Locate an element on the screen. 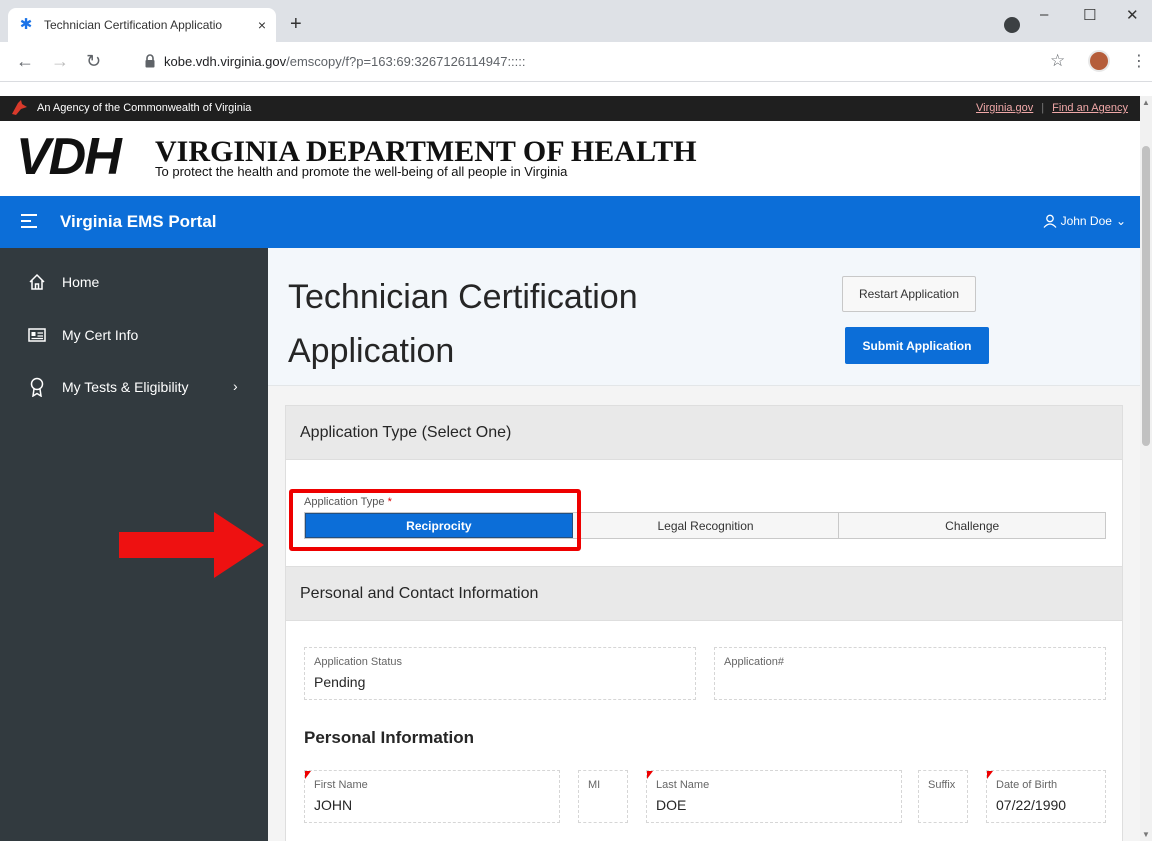  field-label: Application# is located at coordinates (754, 662).